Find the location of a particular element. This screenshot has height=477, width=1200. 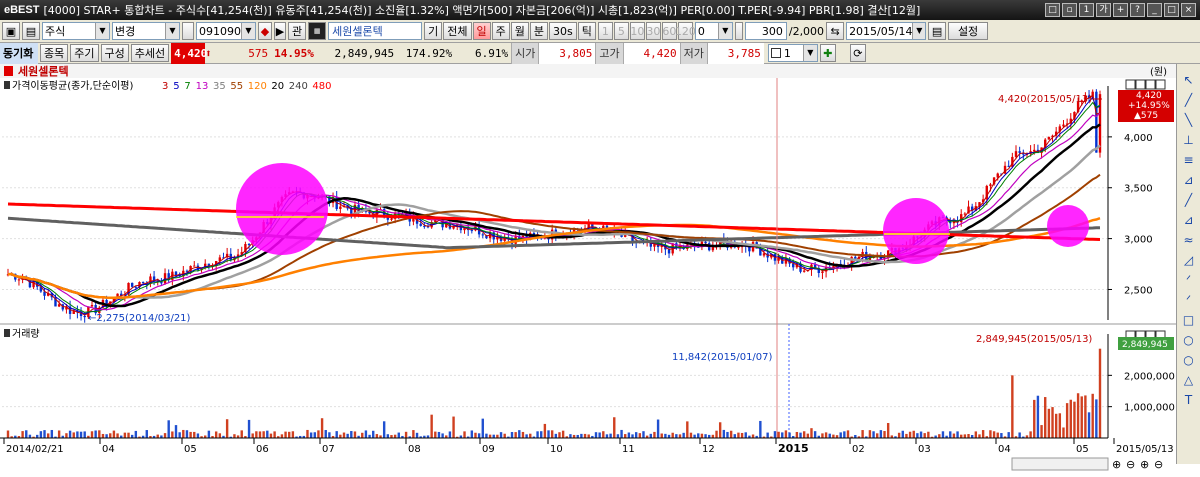

count-input: 300 is located at coordinates (765, 31).